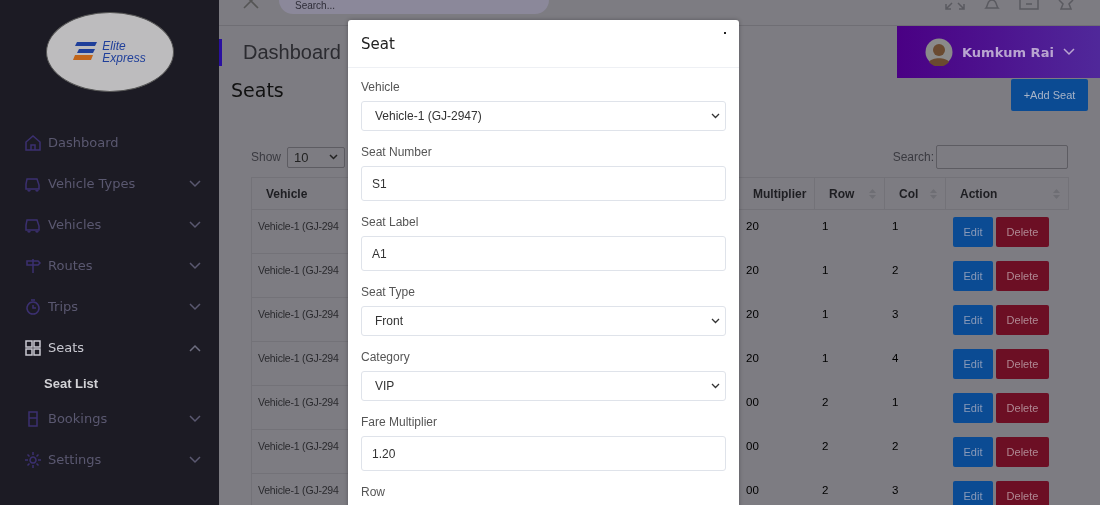 This screenshot has width=1100, height=505. I want to click on column-header: Vehicle, so click(287, 193).